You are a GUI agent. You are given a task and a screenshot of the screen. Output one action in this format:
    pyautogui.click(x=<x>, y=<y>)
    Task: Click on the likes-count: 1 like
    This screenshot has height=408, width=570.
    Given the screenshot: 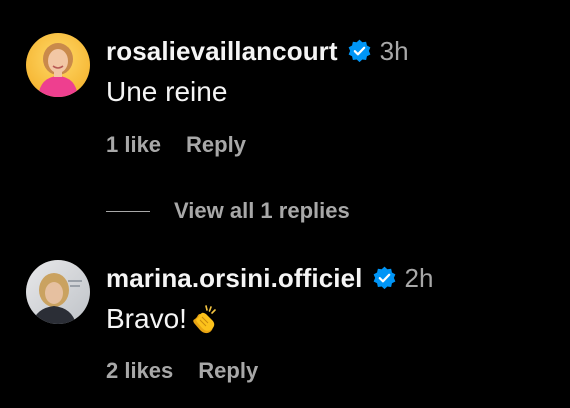 What is the action you would take?
    pyautogui.click(x=133, y=145)
    